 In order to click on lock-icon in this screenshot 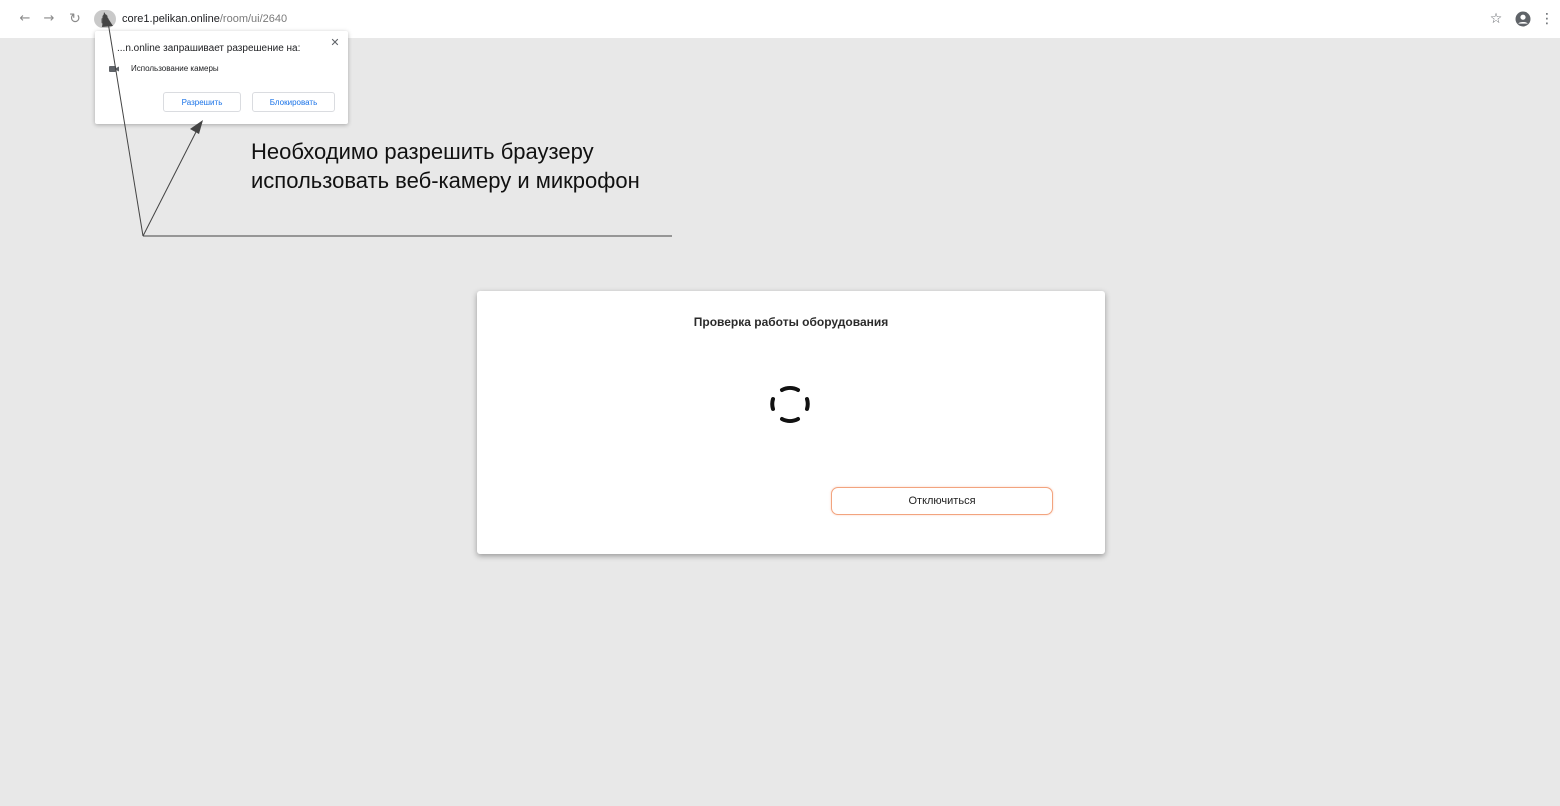, I will do `click(105, 19)`.